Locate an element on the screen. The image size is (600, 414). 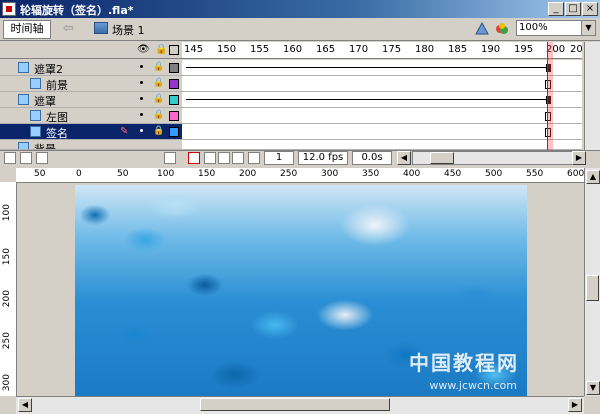
frame-number: 190 is located at coordinates (491, 49).